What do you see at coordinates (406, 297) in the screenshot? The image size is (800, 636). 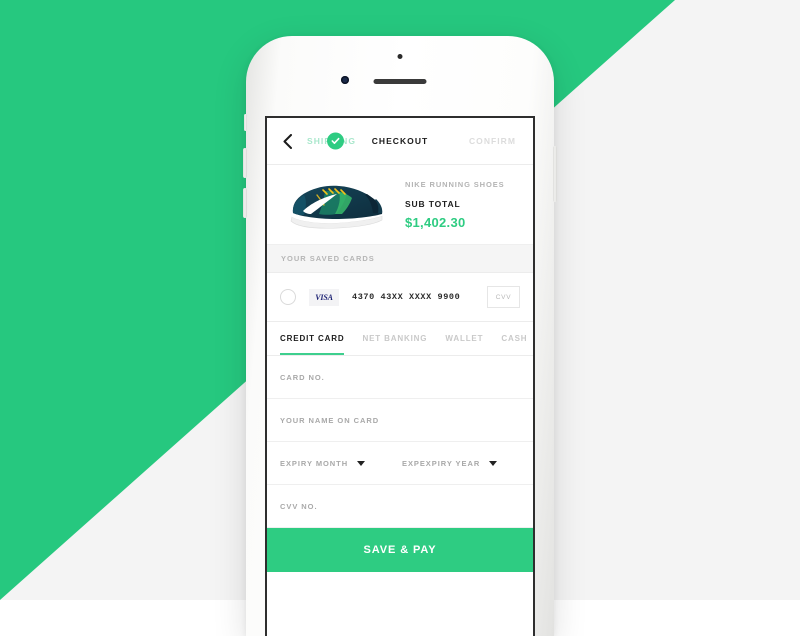 I see `card-number-masked: 4370 43XX XXXX 9900` at bounding box center [406, 297].